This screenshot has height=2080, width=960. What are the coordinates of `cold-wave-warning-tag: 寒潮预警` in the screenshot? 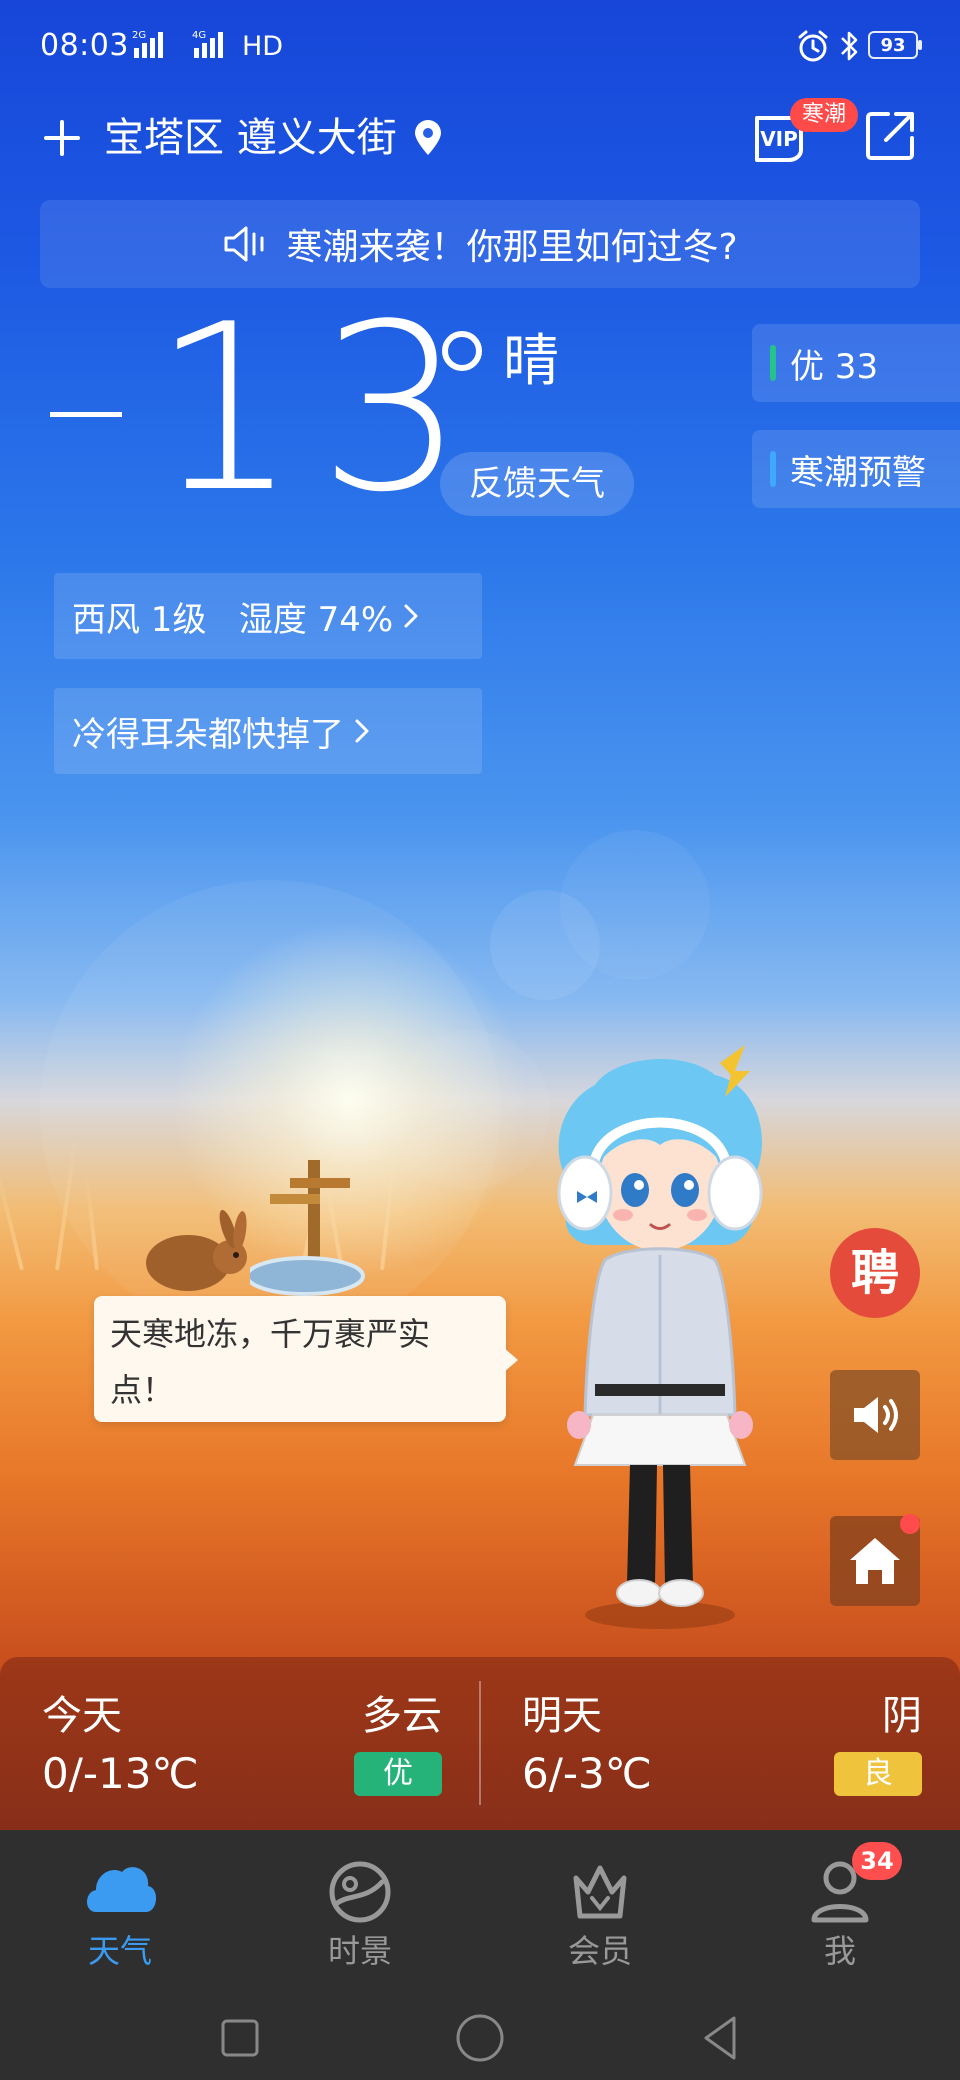 It's located at (856, 469).